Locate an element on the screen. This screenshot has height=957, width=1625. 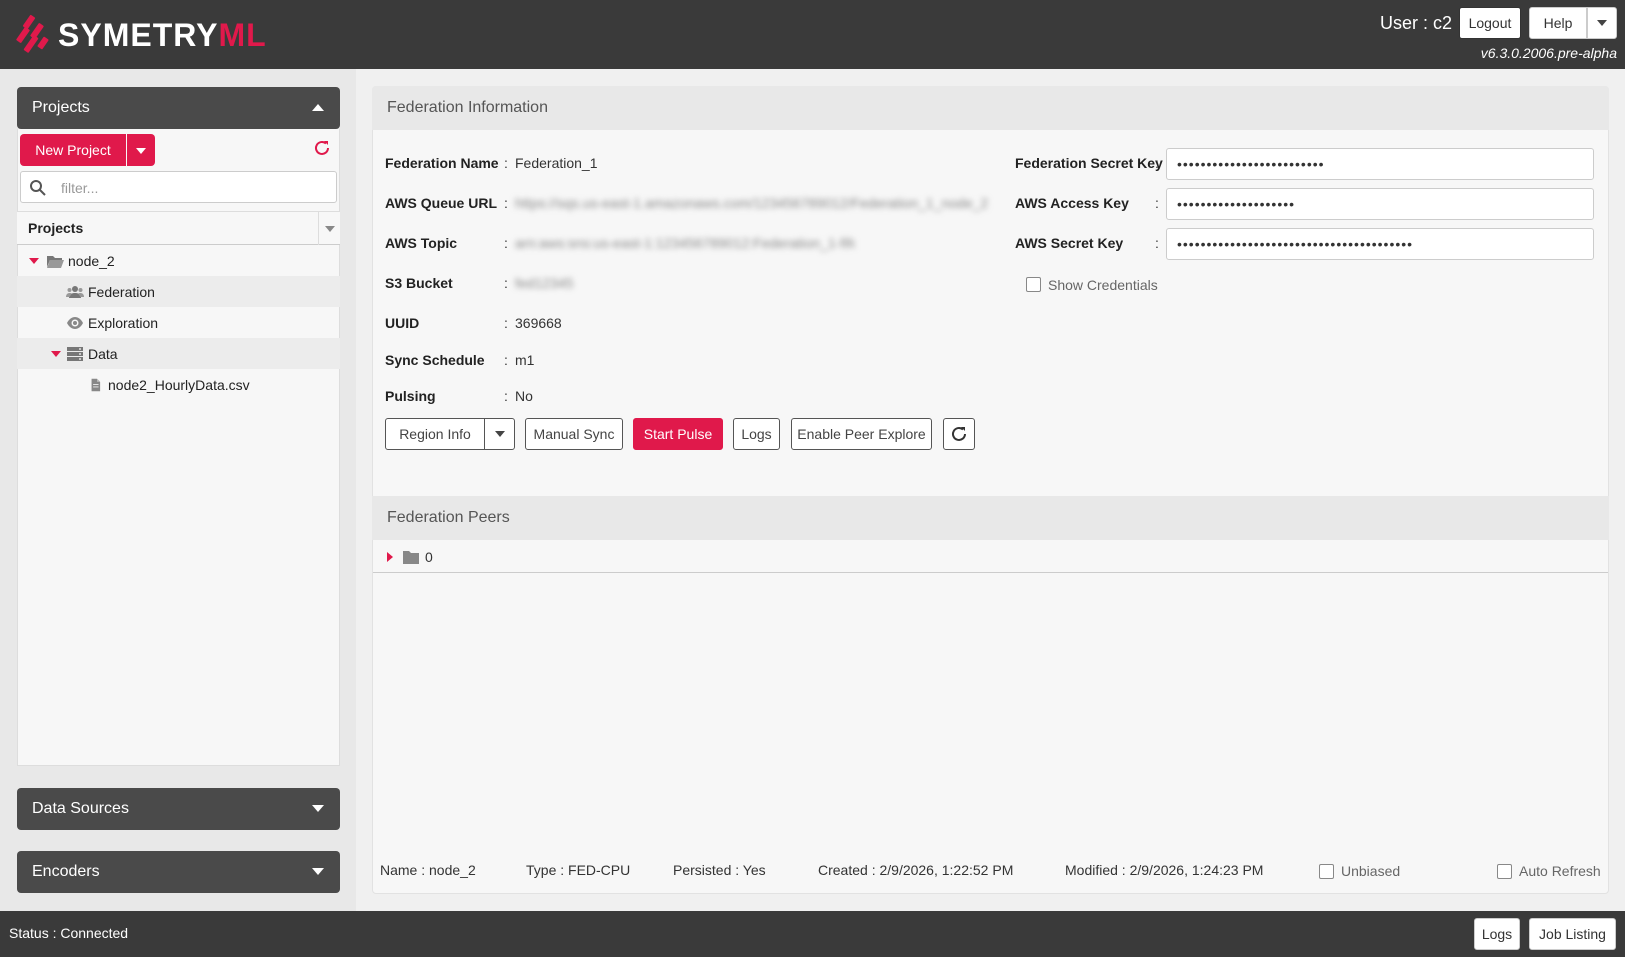
logo: SYMETRYML is located at coordinates (141, 35).